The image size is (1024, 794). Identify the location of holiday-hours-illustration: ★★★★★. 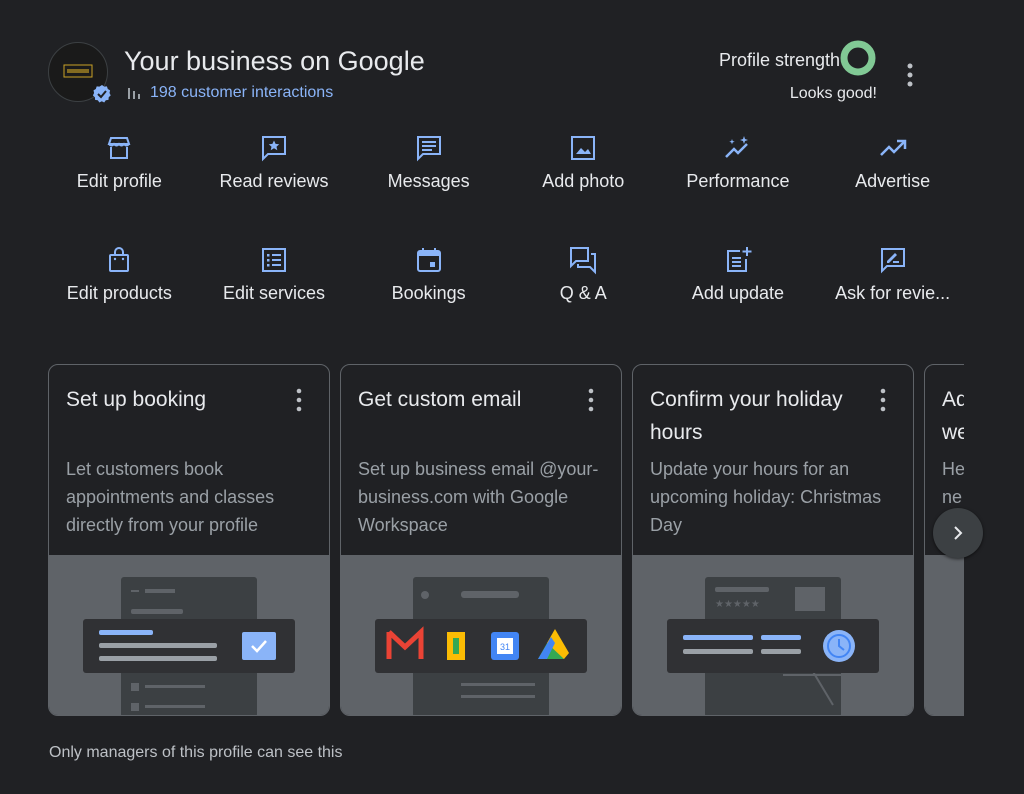
(773, 635).